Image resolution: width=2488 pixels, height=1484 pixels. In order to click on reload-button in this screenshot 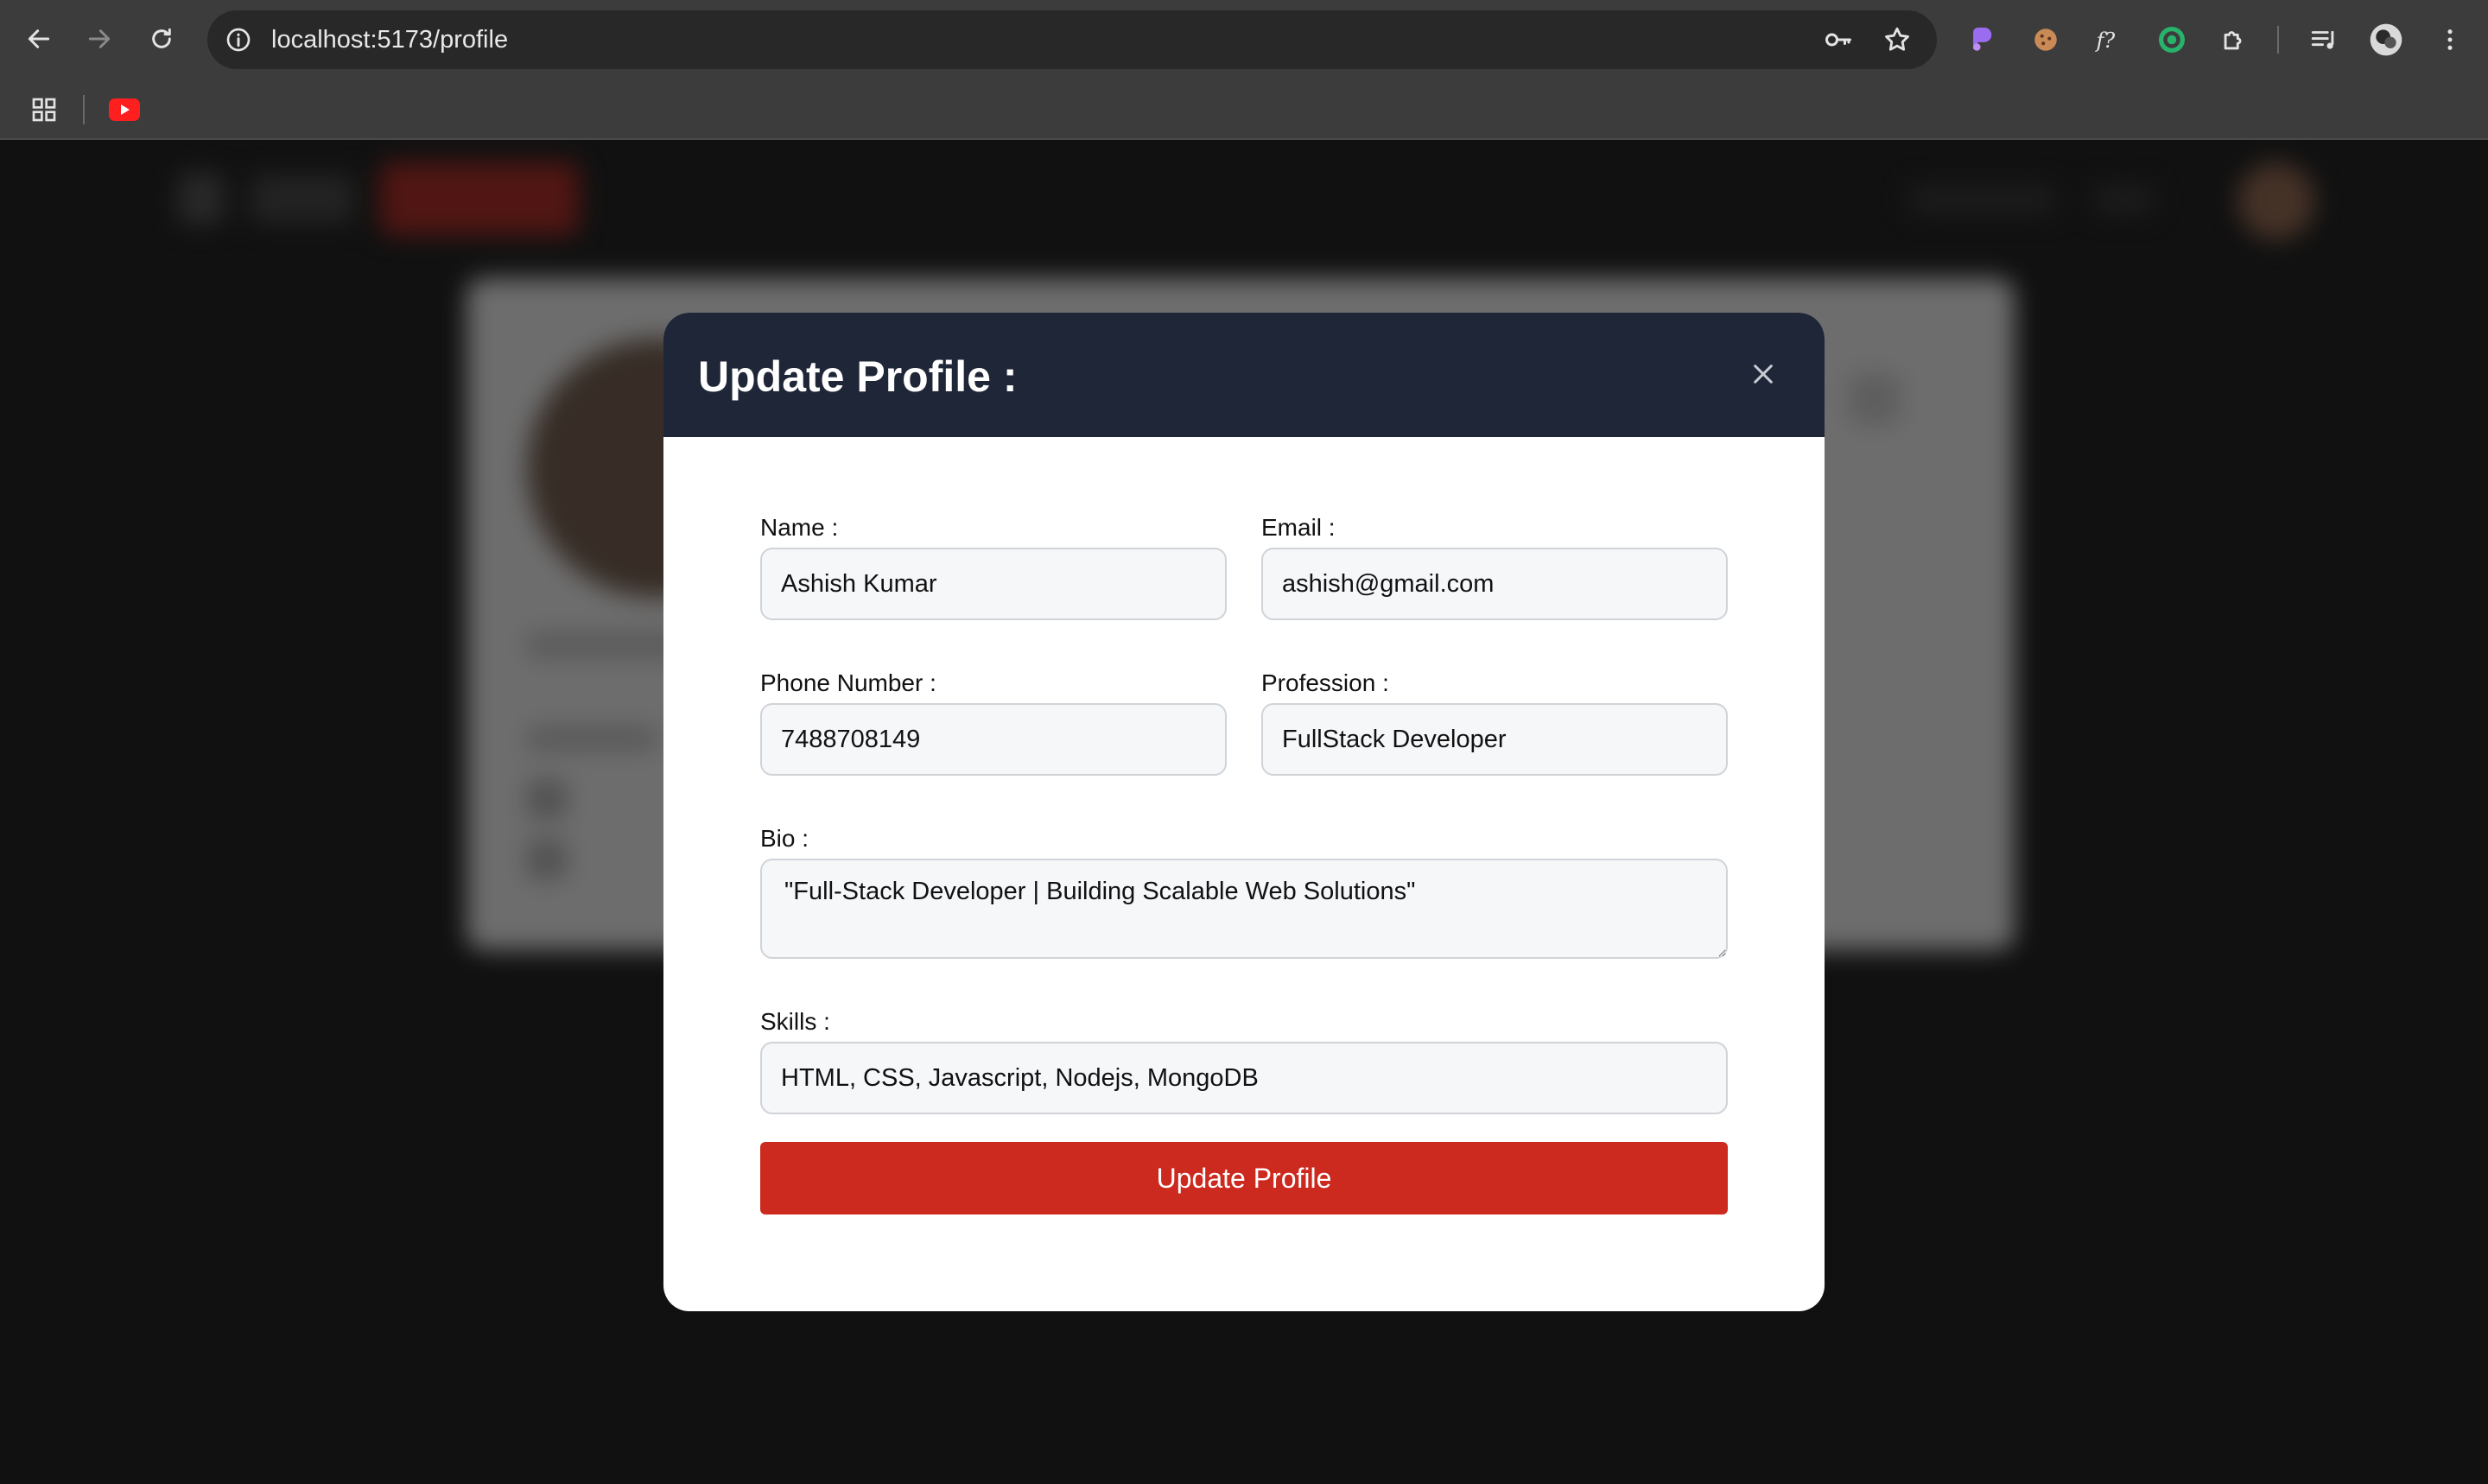, I will do `click(161, 39)`.